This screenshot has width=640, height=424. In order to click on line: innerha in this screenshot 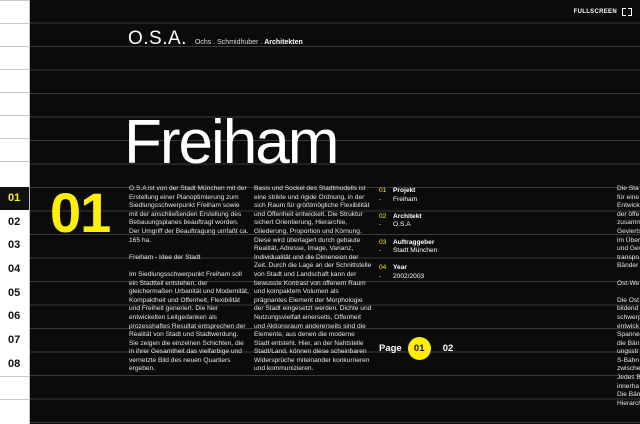, I will do `click(628, 386)`.